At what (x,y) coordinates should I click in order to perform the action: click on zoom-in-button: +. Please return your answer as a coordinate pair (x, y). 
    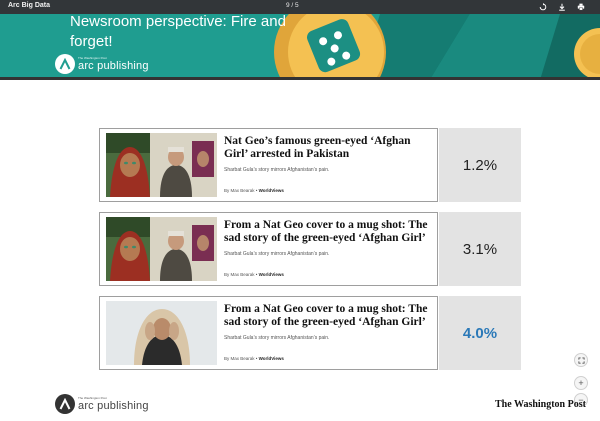
    Looking at the image, I should click on (581, 383).